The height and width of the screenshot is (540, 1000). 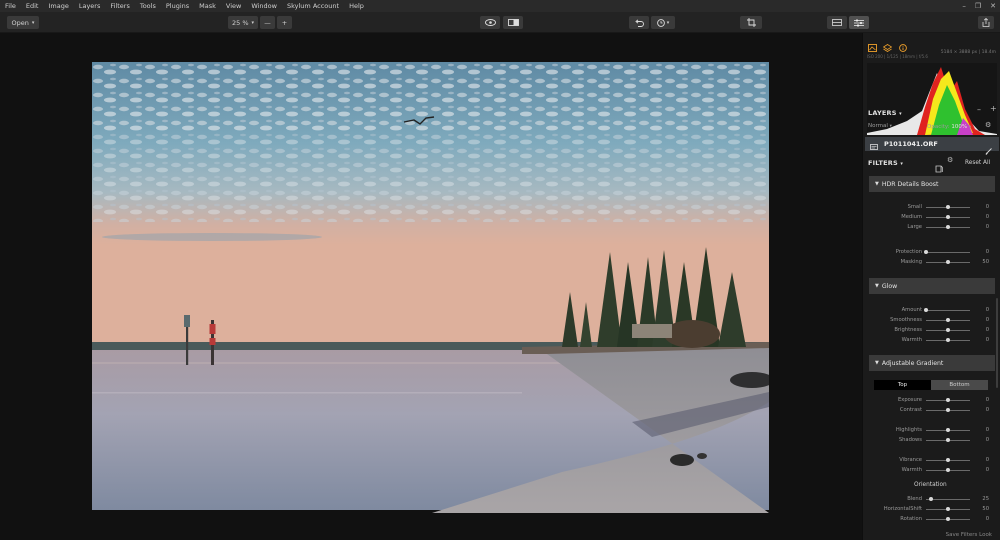 I want to click on share-button, so click(x=986, y=22).